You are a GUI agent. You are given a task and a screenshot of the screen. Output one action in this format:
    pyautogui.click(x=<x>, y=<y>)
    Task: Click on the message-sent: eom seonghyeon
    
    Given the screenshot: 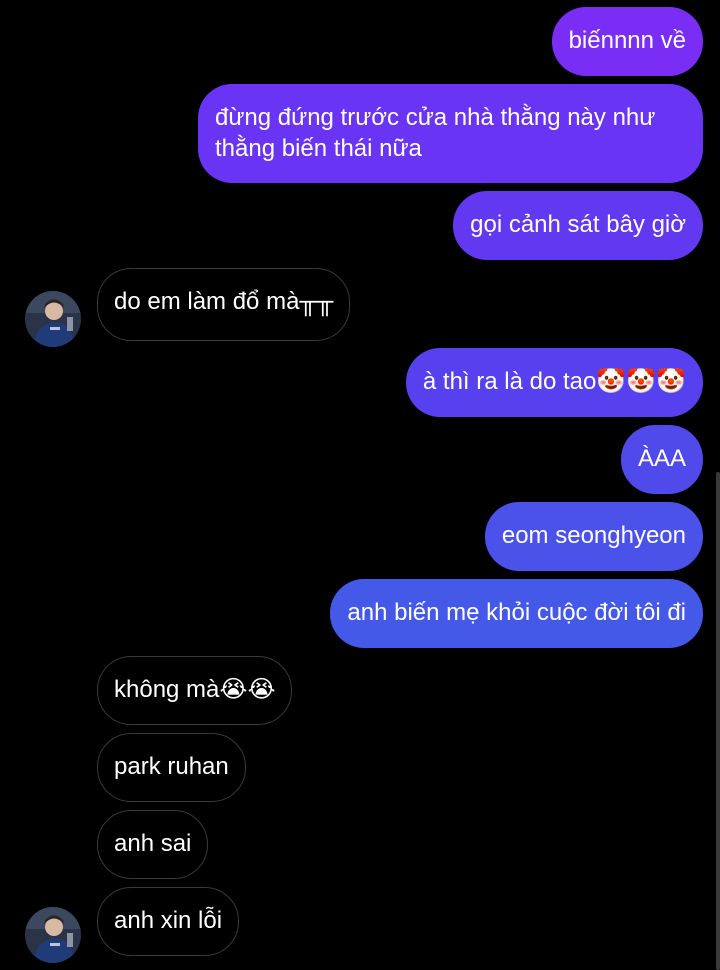 What is the action you would take?
    pyautogui.click(x=593, y=536)
    